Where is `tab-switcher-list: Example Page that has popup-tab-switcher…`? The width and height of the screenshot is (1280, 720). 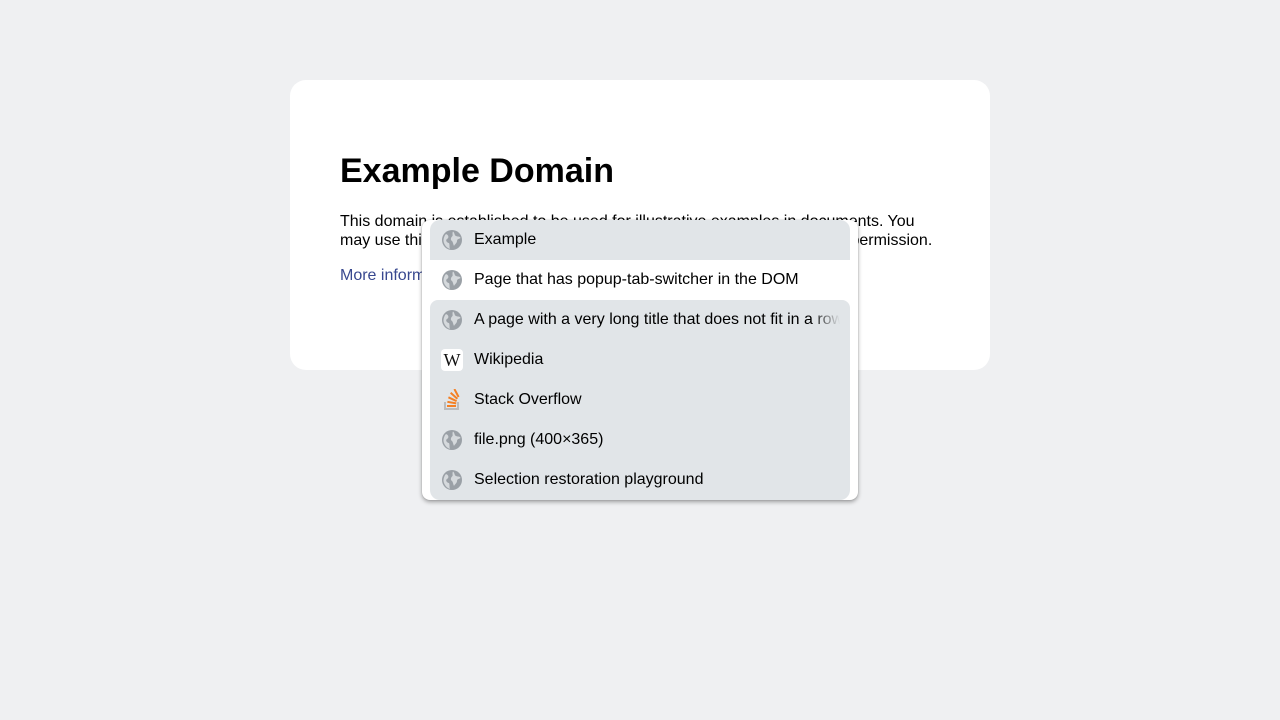 tab-switcher-list: Example Page that has popup-tab-switcher… is located at coordinates (644, 360).